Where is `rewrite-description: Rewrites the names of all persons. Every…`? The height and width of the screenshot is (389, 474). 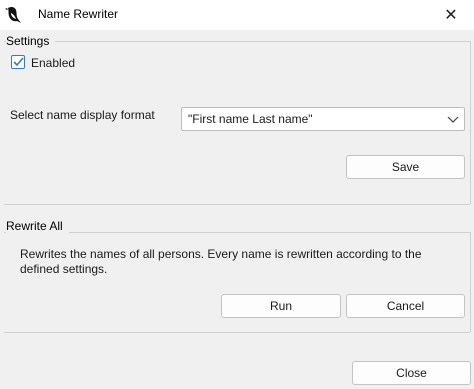 rewrite-description: Rewrites the names of all persons. Every… is located at coordinates (240, 262).